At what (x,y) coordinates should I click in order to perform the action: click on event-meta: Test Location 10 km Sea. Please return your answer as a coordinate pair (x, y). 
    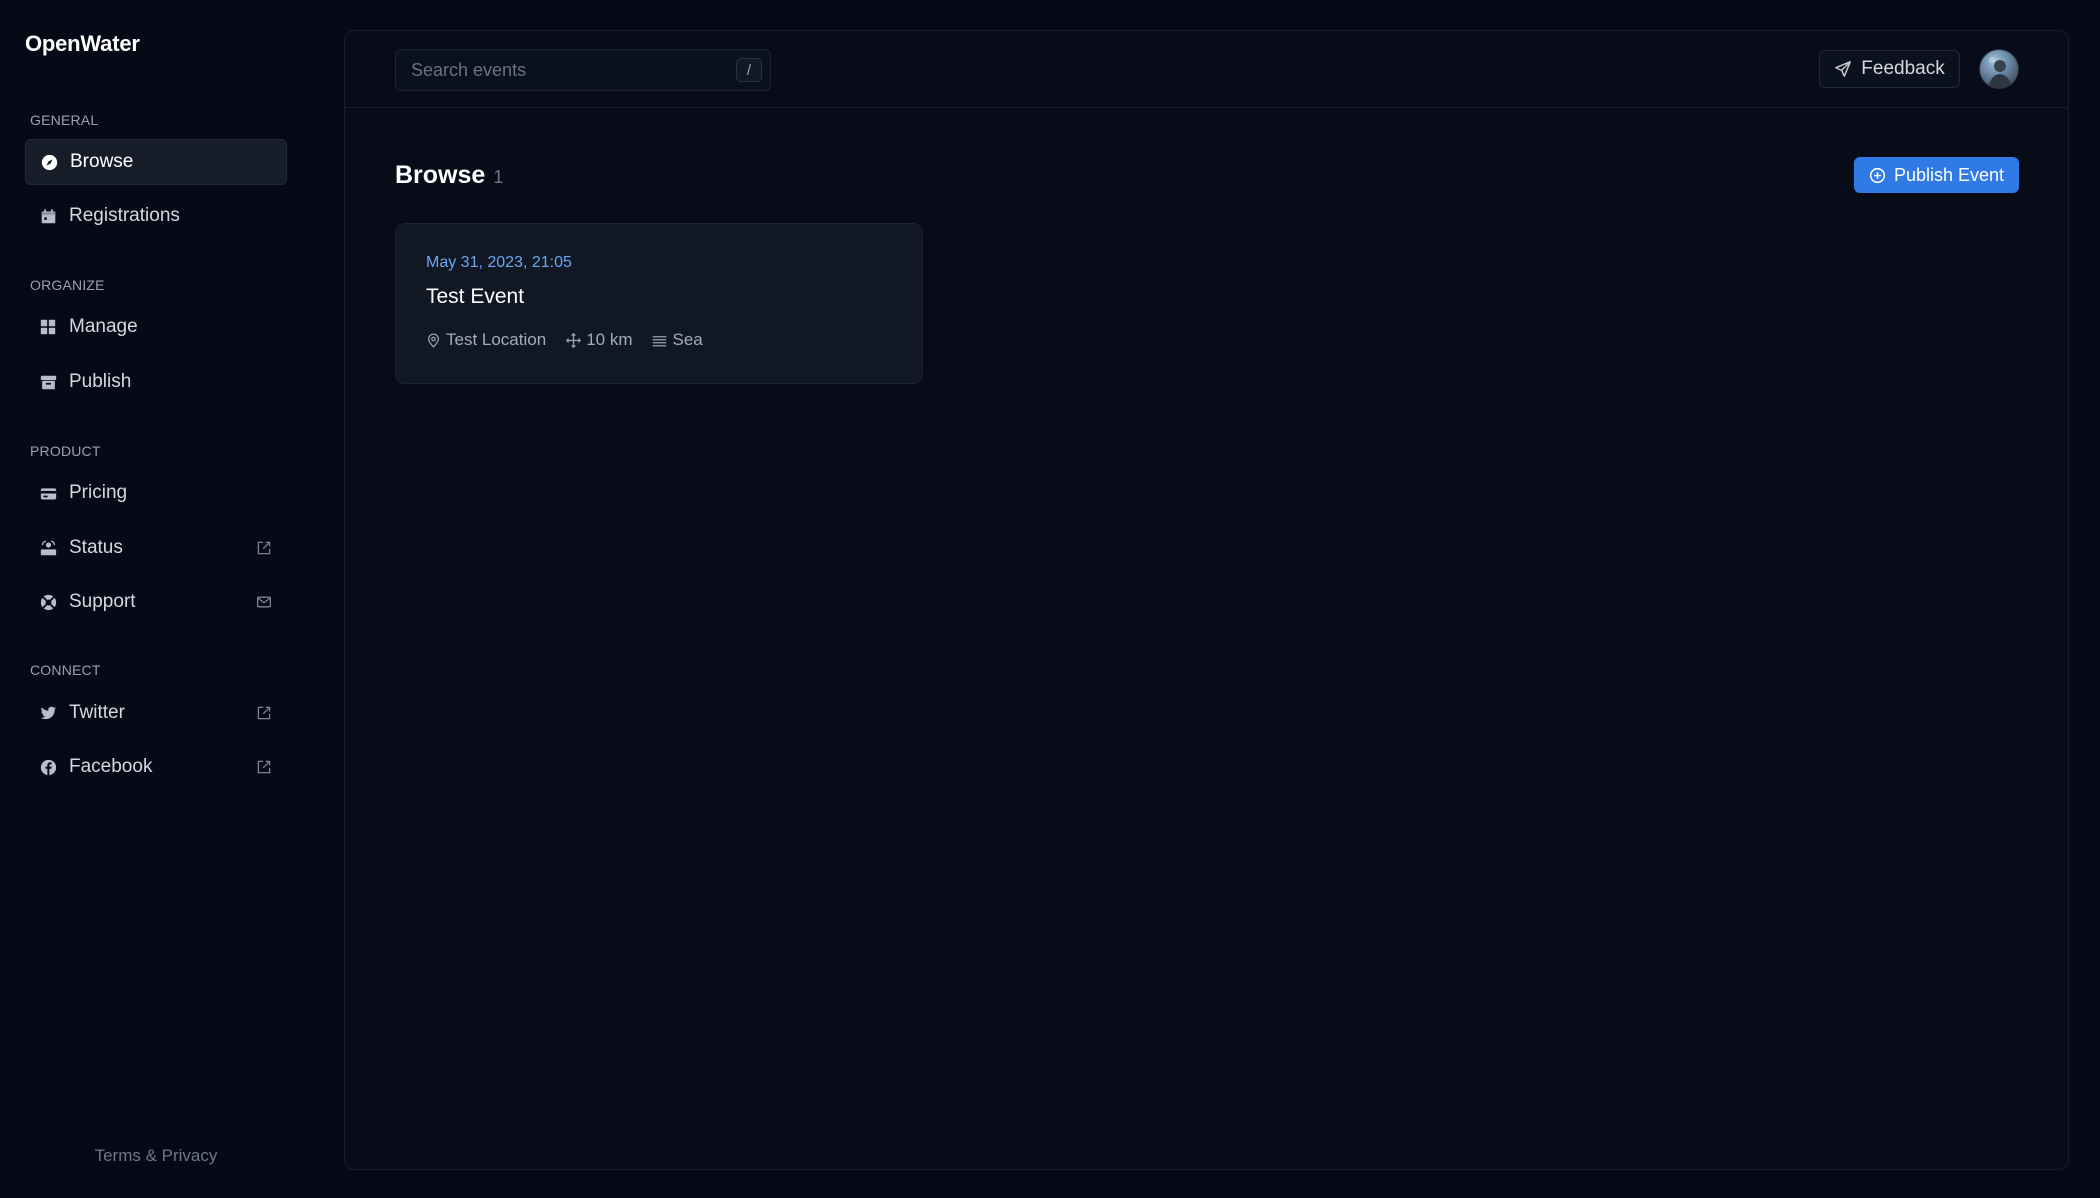
    Looking at the image, I should click on (574, 340).